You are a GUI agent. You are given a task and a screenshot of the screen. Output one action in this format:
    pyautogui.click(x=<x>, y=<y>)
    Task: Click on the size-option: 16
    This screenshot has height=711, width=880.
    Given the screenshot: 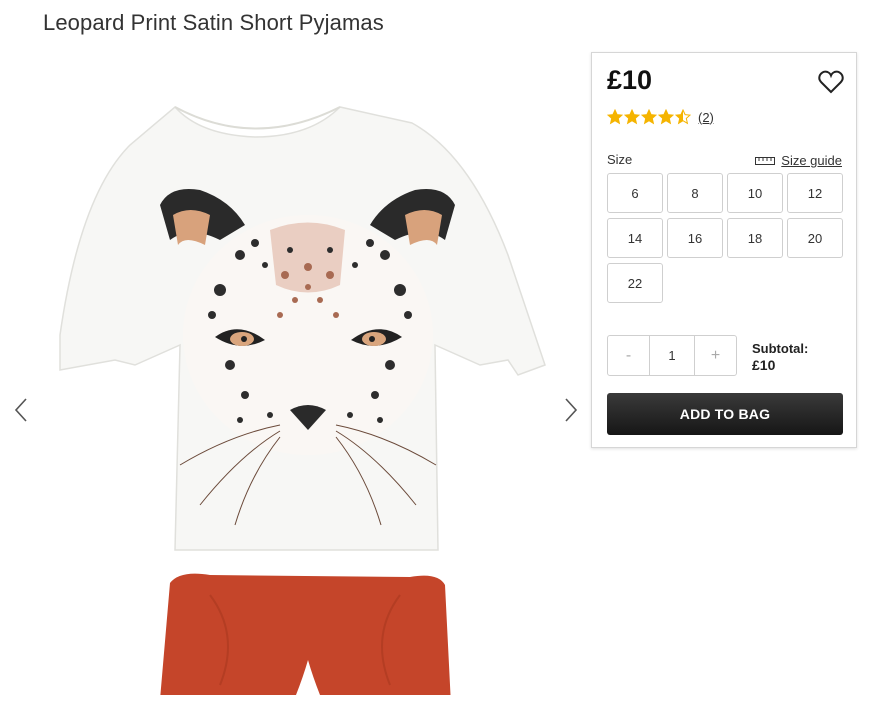 What is the action you would take?
    pyautogui.click(x=695, y=238)
    